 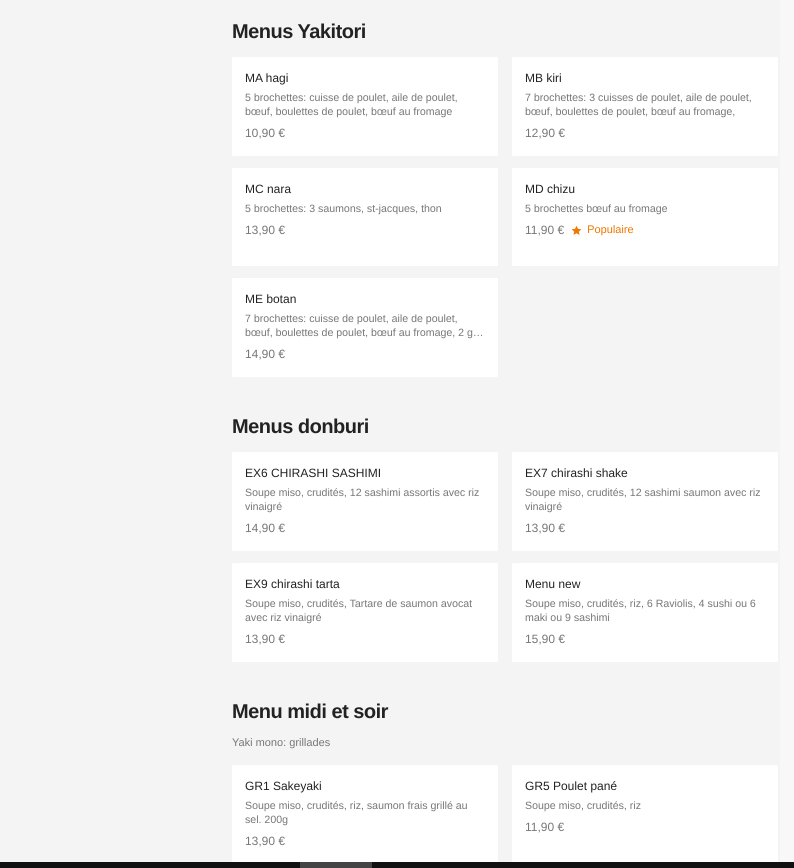 What do you see at coordinates (265, 133) in the screenshot?
I see `dish-price: 10,90 €` at bounding box center [265, 133].